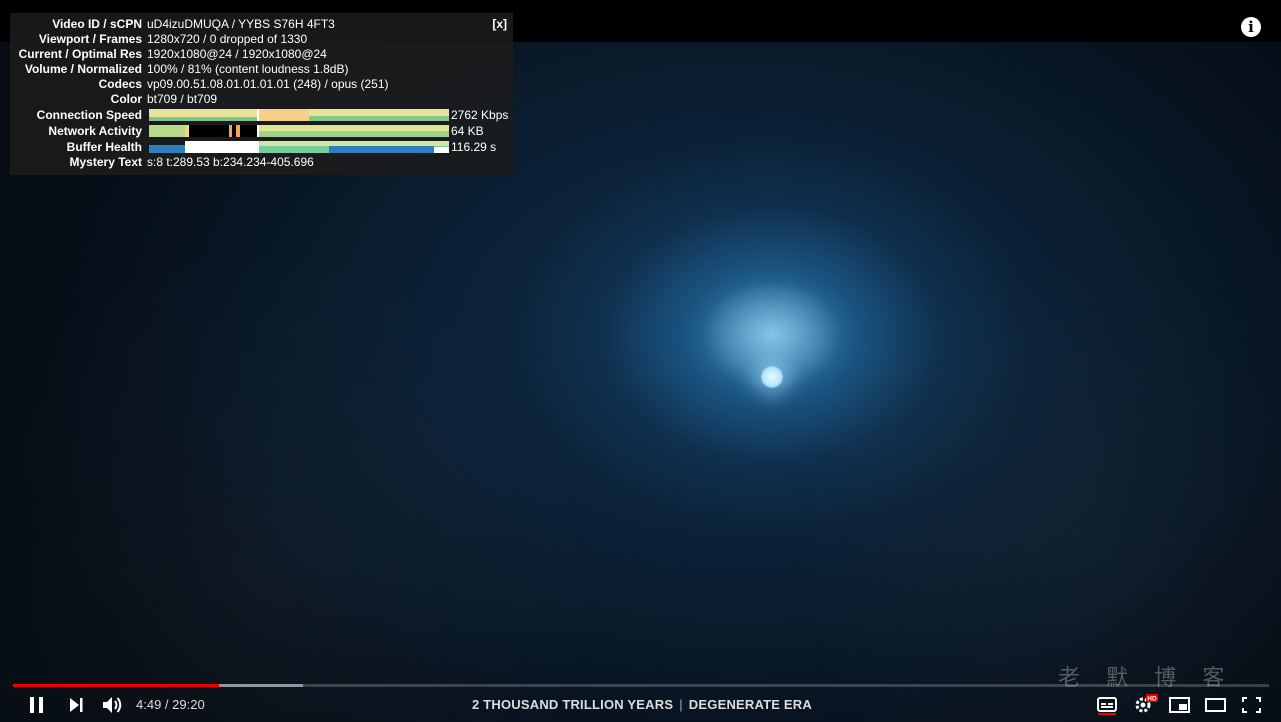 Image resolution: width=1281 pixels, height=722 pixels. I want to click on progress-played, so click(116, 685).